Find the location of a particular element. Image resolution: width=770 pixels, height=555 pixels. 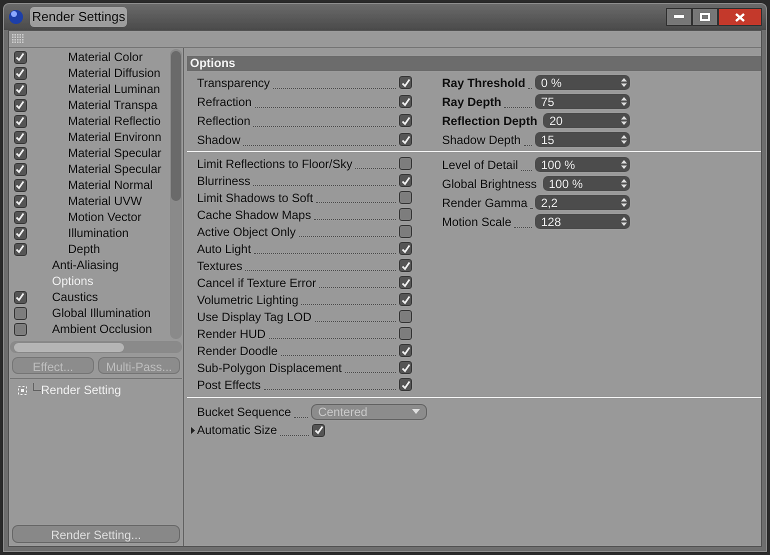

tree-item: Material Color is located at coordinates (105, 57).